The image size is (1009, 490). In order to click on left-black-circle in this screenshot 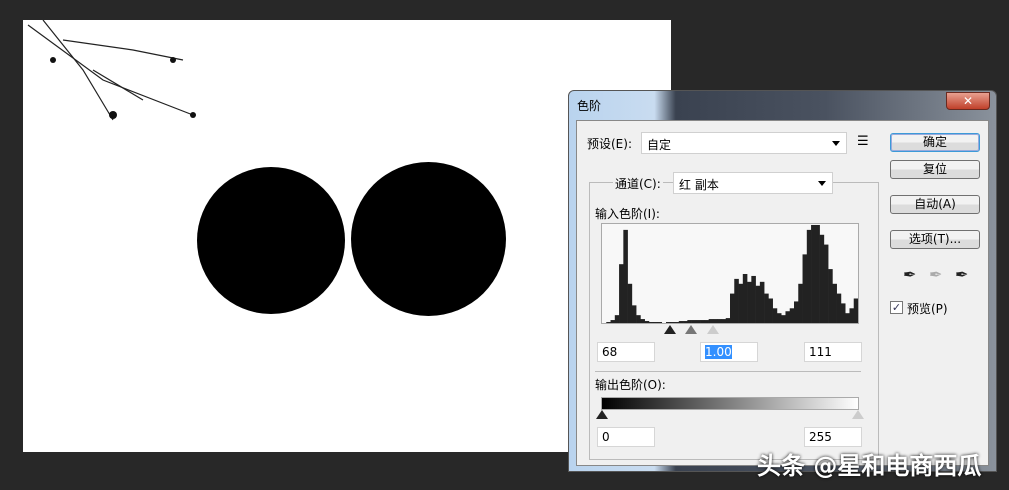, I will do `click(271, 240)`.